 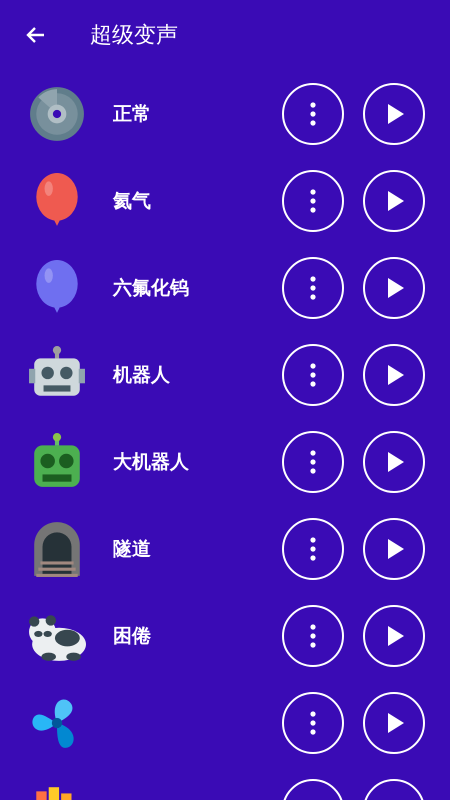 What do you see at coordinates (132, 201) in the screenshot?
I see `effect-name: 氦气` at bounding box center [132, 201].